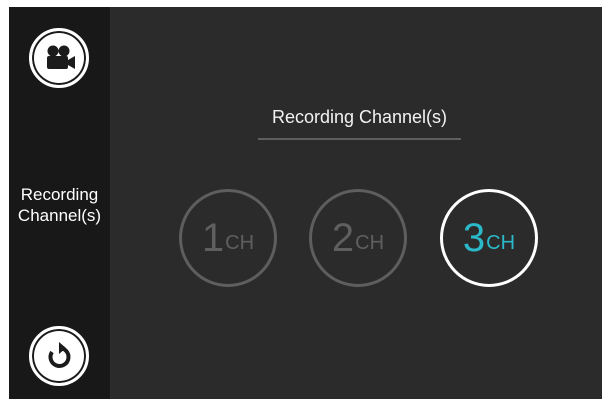 The height and width of the screenshot is (405, 604). Describe the element at coordinates (343, 238) in the screenshot. I see `channel-number: 2` at that location.